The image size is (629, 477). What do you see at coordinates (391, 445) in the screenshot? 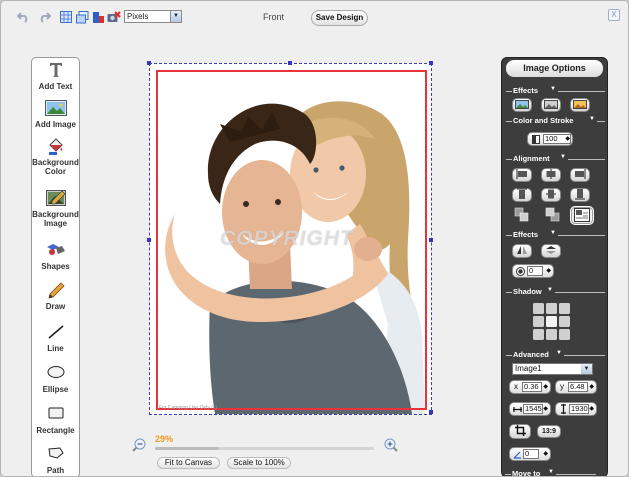
I see `zoom-in-icon` at bounding box center [391, 445].